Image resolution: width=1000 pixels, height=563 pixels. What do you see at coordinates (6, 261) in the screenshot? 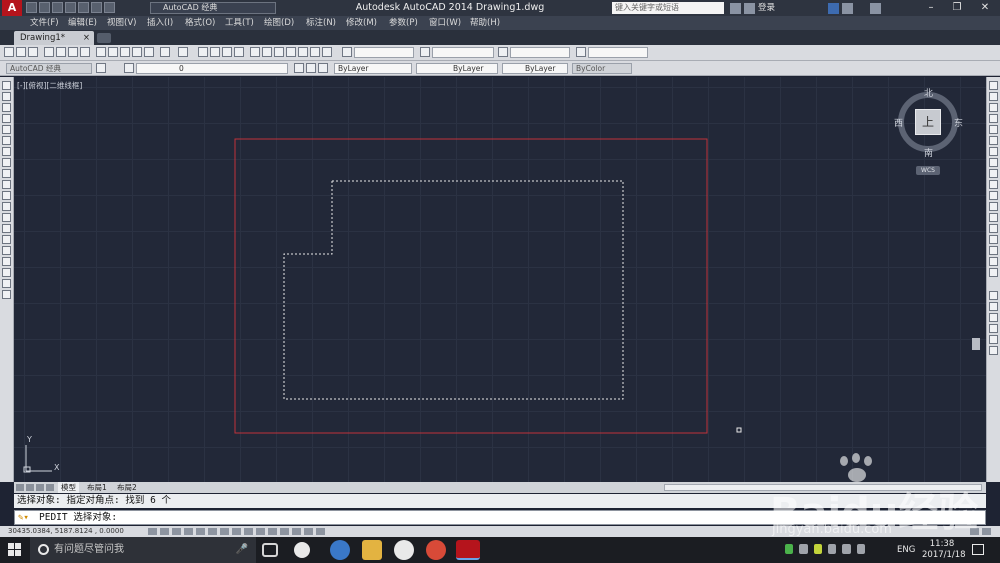
I see `region-icon` at bounding box center [6, 261].